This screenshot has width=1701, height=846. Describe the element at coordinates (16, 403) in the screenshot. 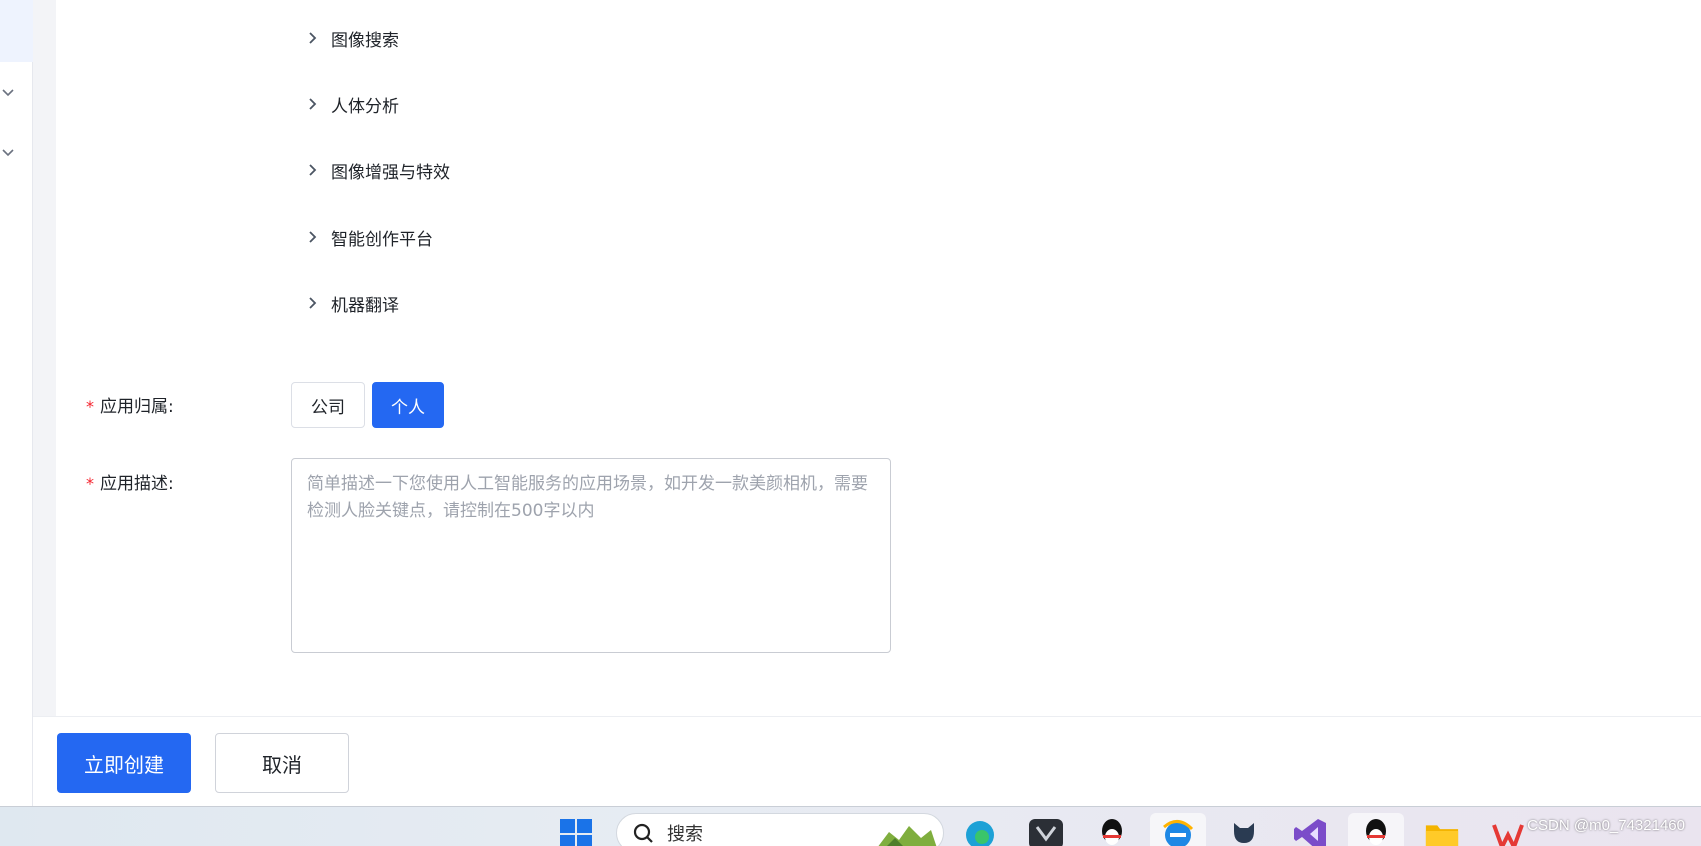

I see `left-sidebar` at that location.